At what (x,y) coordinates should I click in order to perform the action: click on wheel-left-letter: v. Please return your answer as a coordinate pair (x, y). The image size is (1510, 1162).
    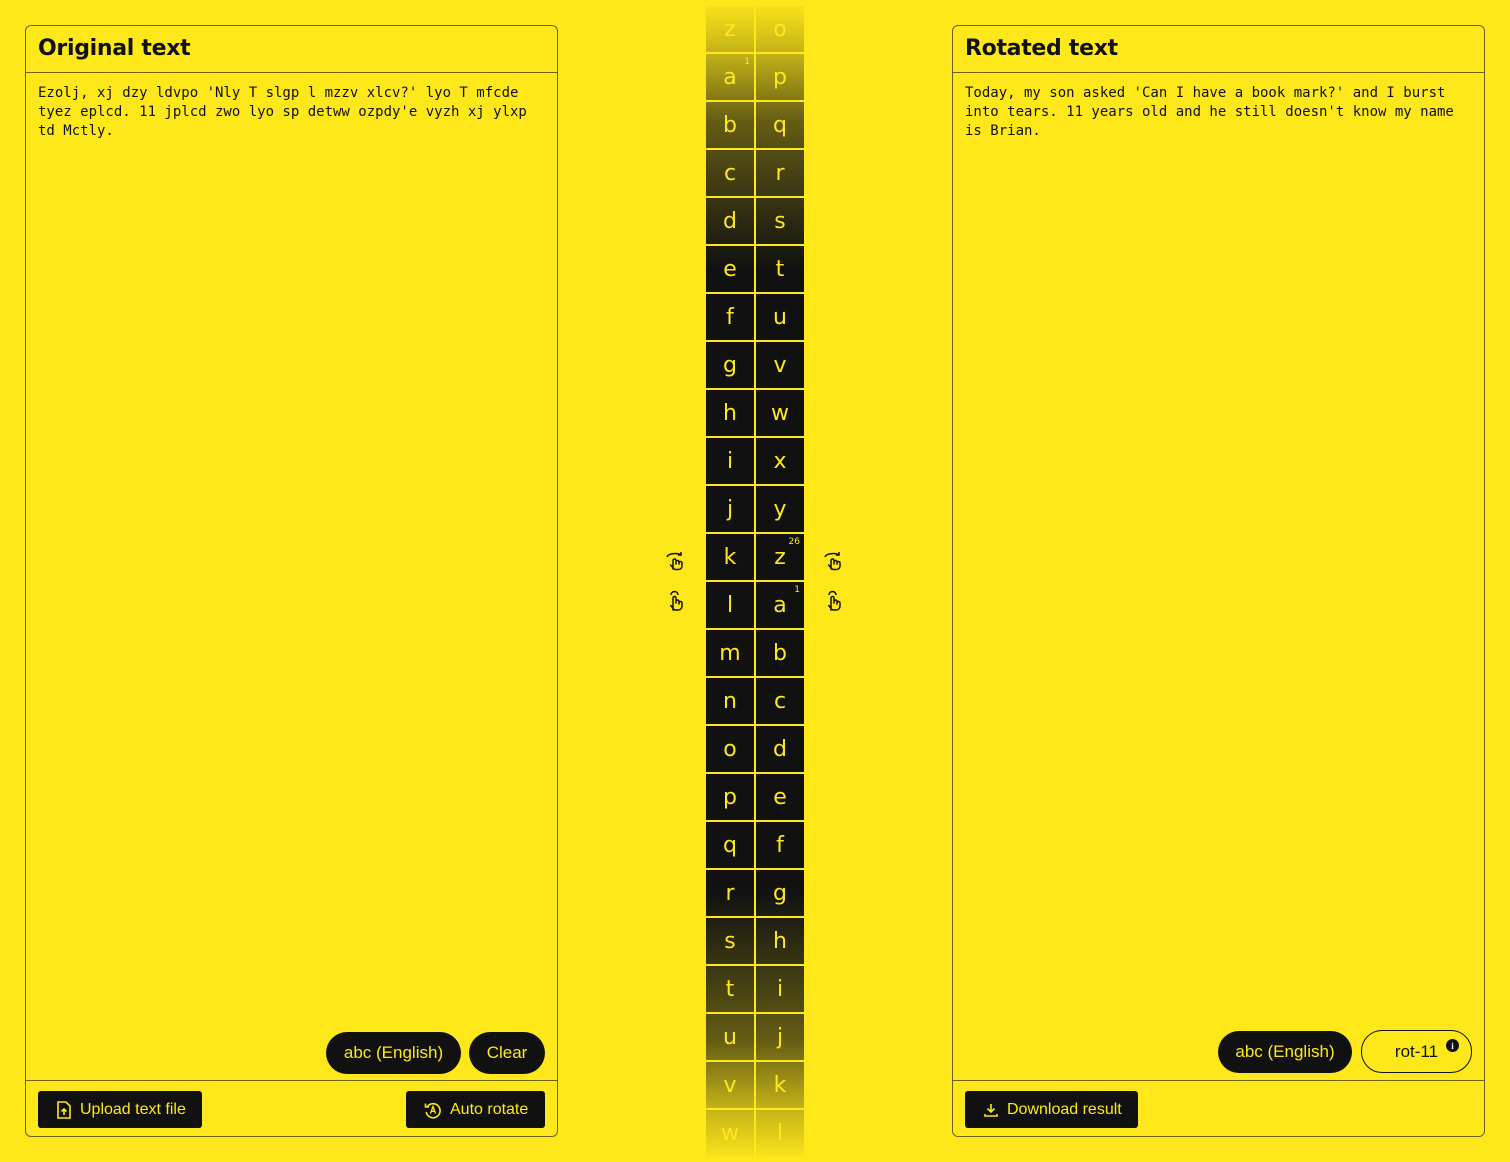
    Looking at the image, I should click on (730, 1085).